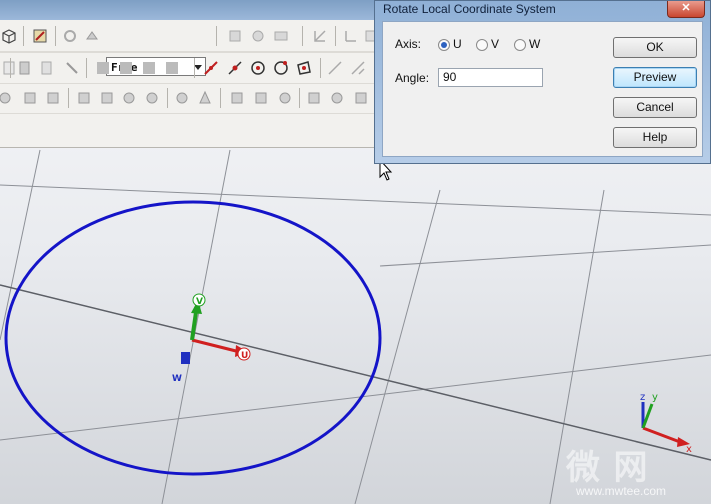 The width and height of the screenshot is (711, 504). What do you see at coordinates (126, 68) in the screenshot?
I see `shape-icon-b` at bounding box center [126, 68].